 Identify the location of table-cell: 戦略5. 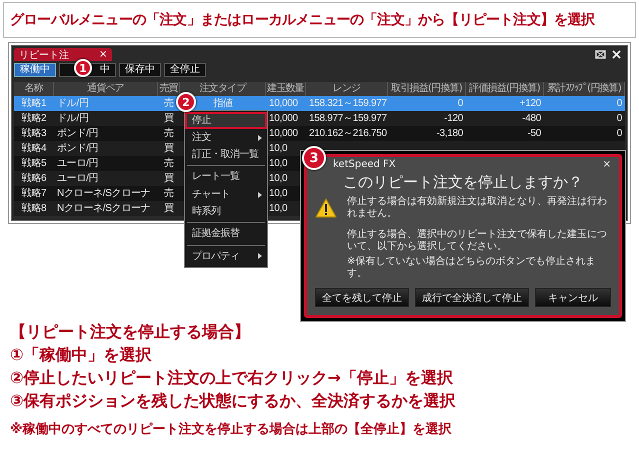
(34, 163).